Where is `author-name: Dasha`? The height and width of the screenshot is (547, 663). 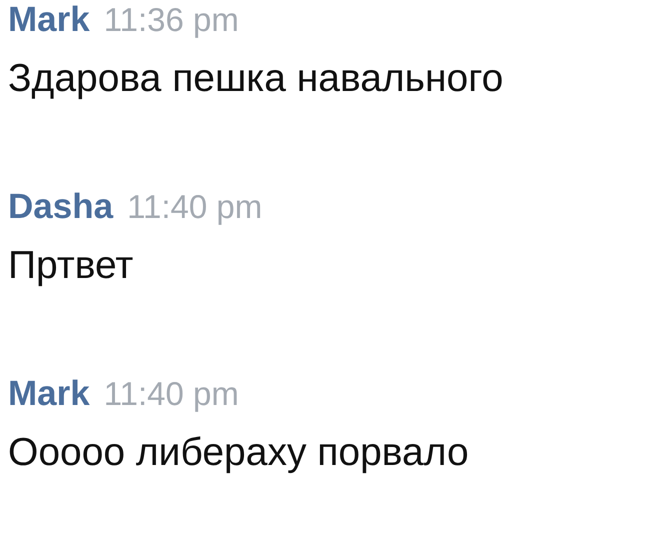 author-name: Dasha is located at coordinates (61, 207).